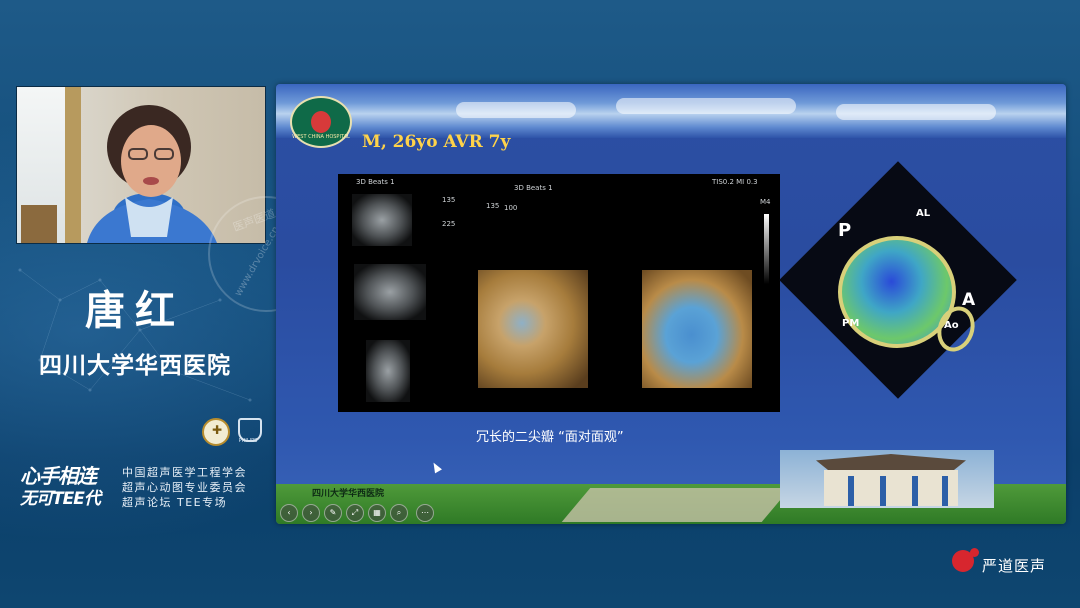 Image resolution: width=1080 pixels, height=608 pixels. What do you see at coordinates (765, 202) in the screenshot?
I see `echo-label: M4` at bounding box center [765, 202].